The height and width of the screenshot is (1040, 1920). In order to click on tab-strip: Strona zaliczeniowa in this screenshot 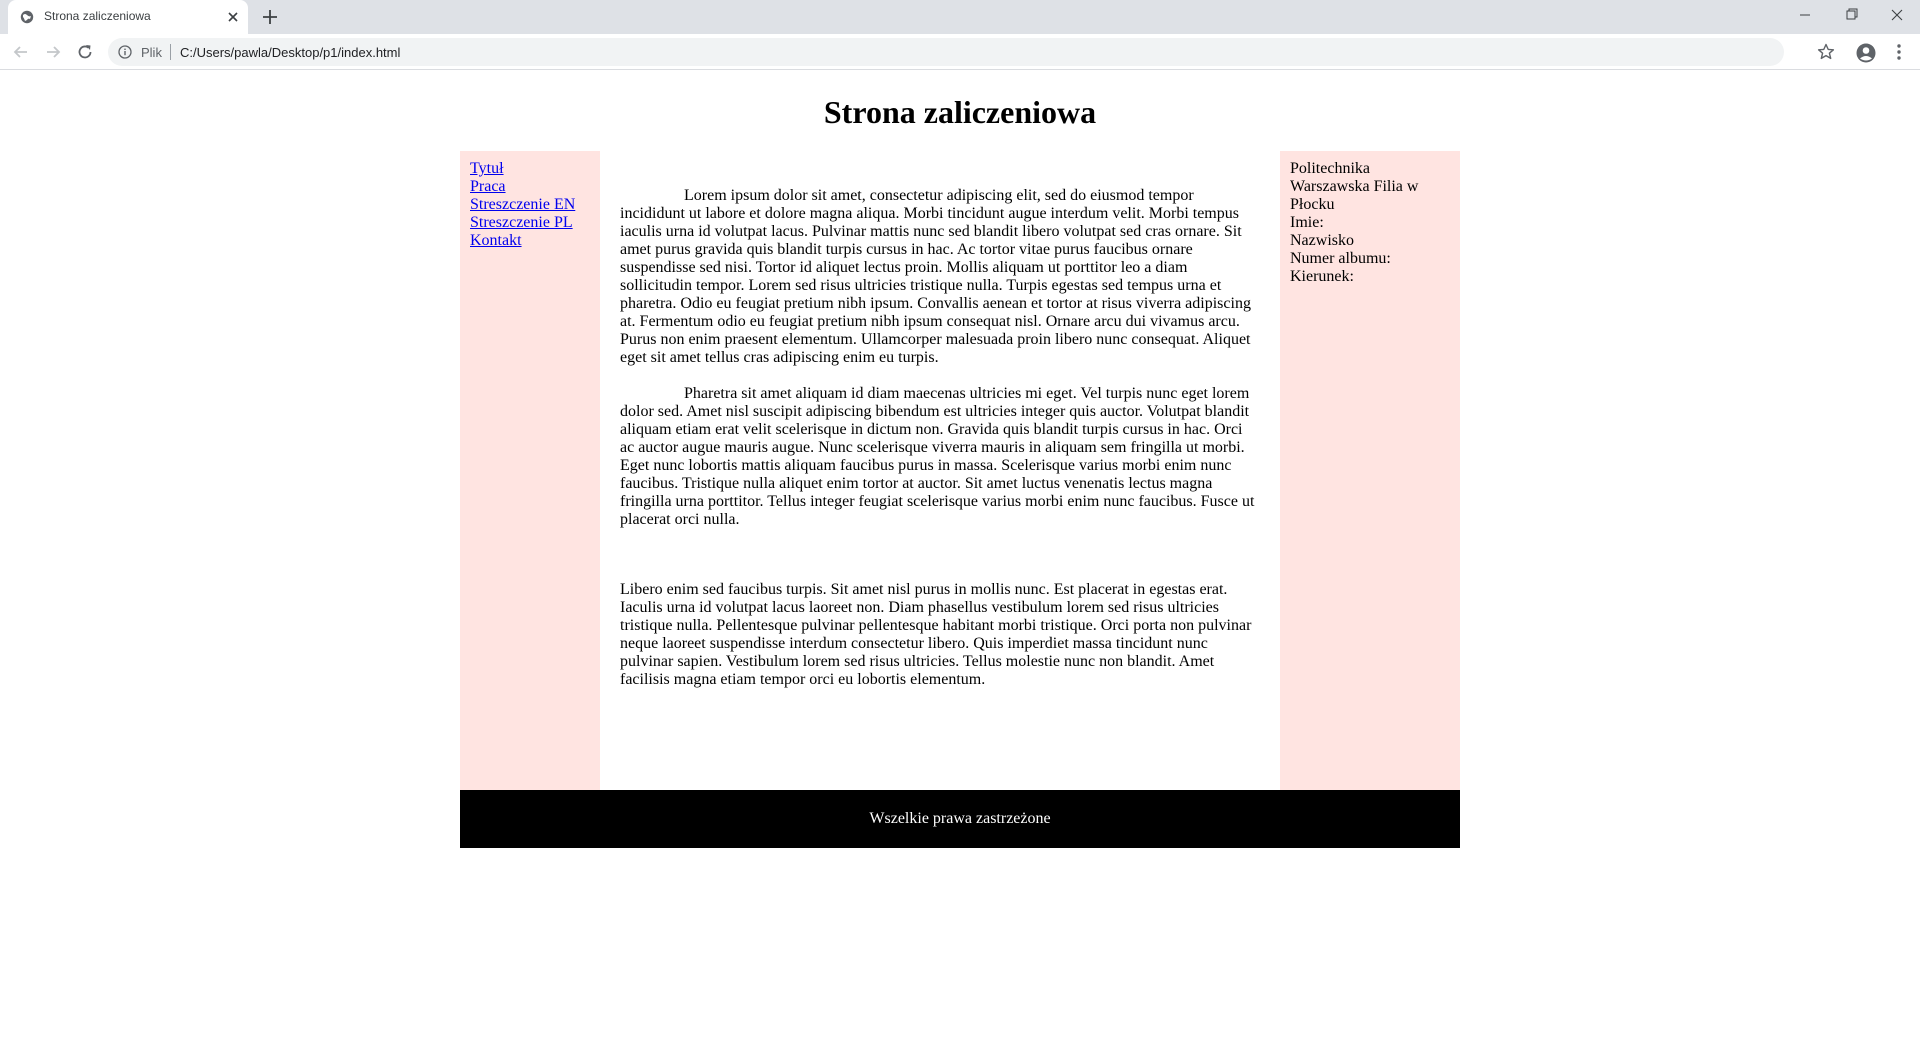, I will do `click(960, 17)`.